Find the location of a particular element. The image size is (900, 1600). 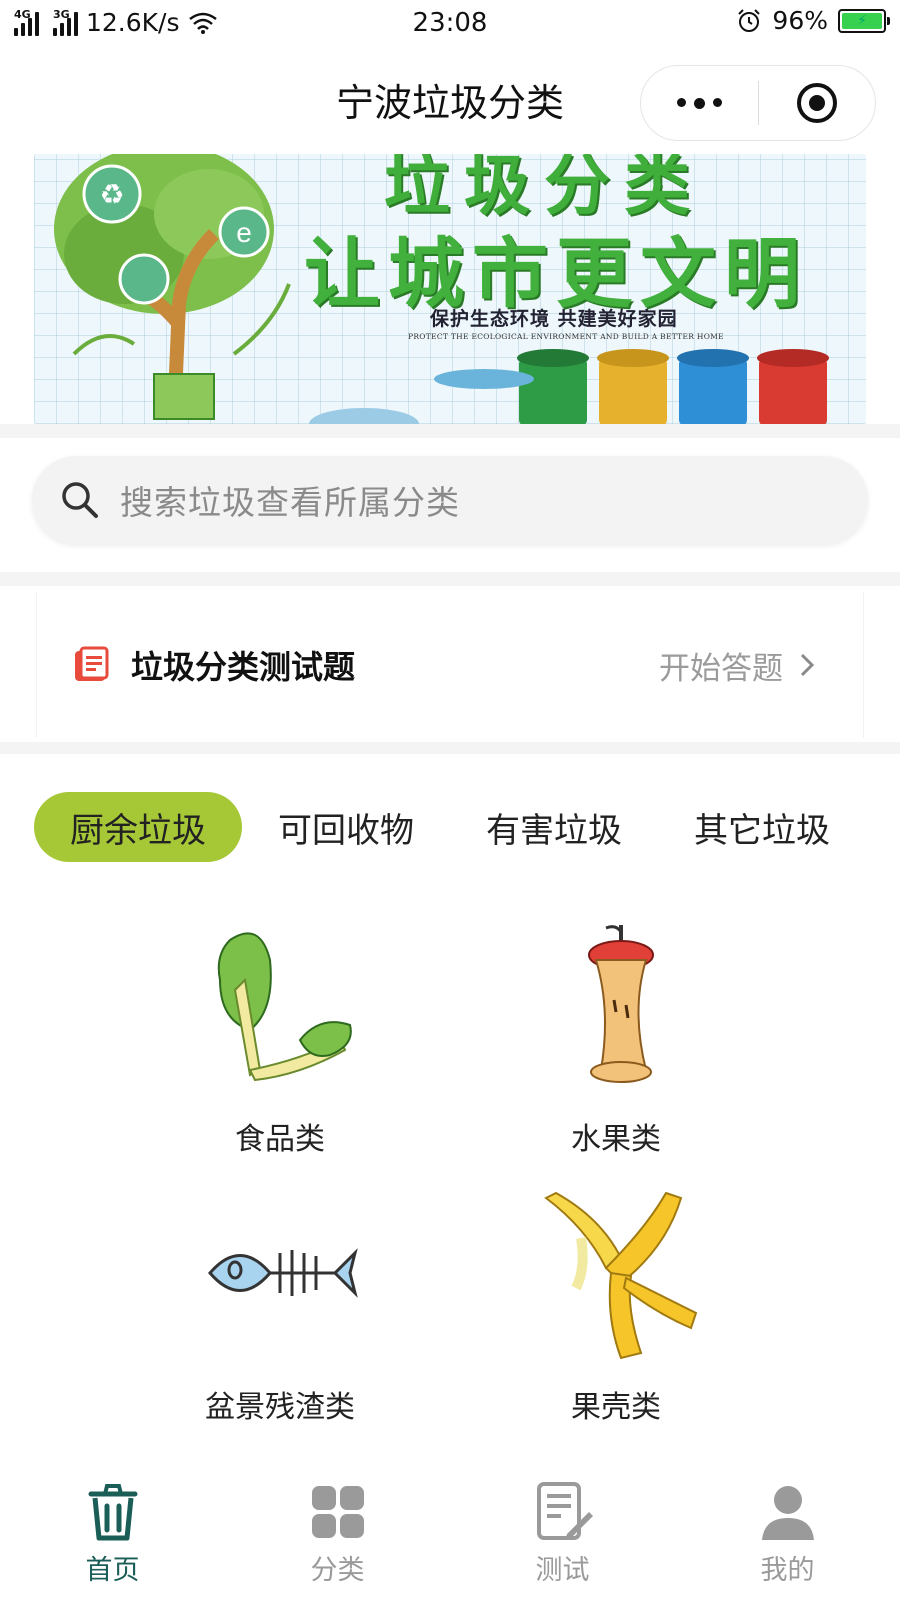

target-icon is located at coordinates (816, 103).